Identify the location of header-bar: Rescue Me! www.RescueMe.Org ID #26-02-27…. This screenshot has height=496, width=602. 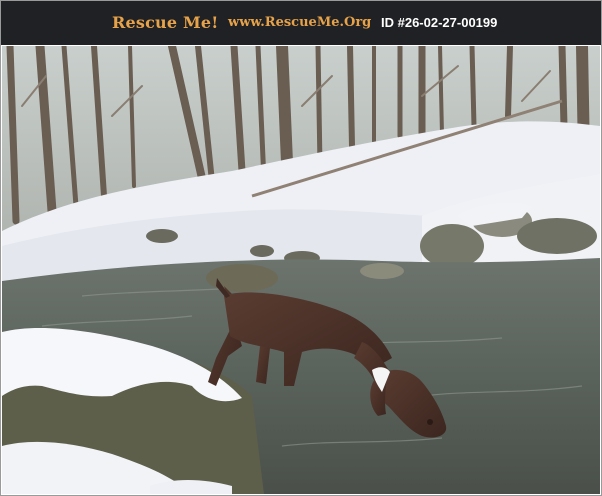
(301, 23).